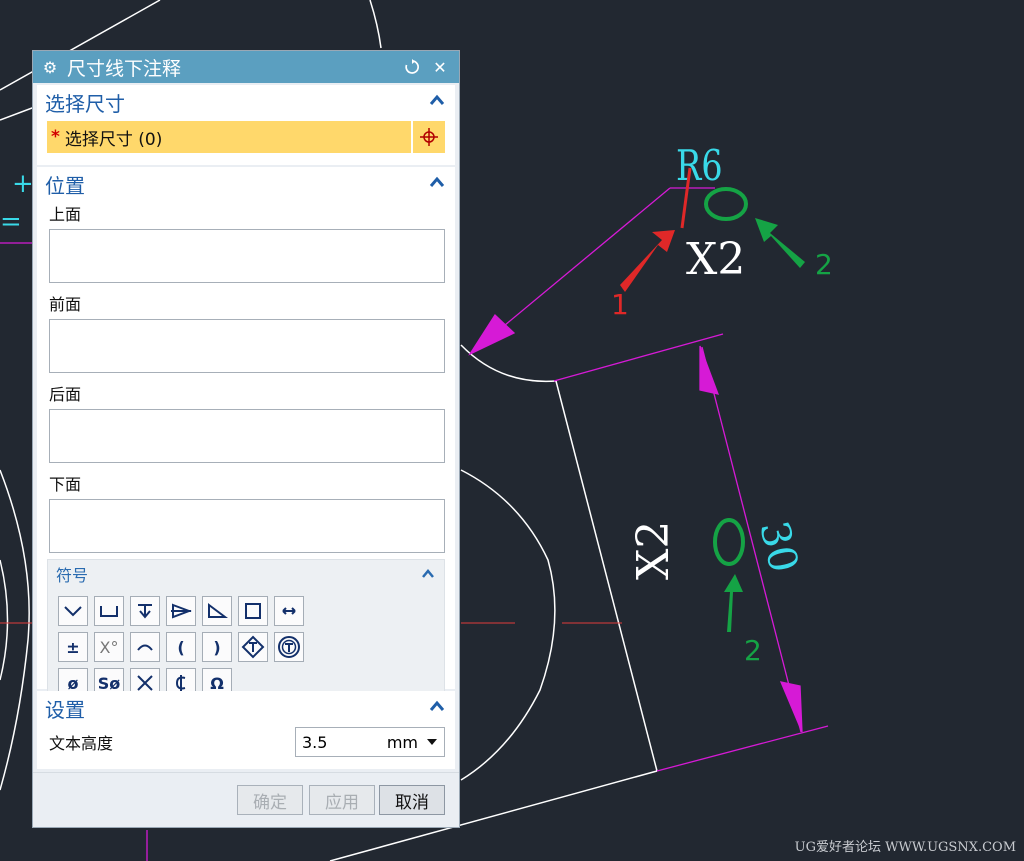 The height and width of the screenshot is (861, 1024). What do you see at coordinates (791, 707) in the screenshot?
I see `dim-arrow-bottom` at bounding box center [791, 707].